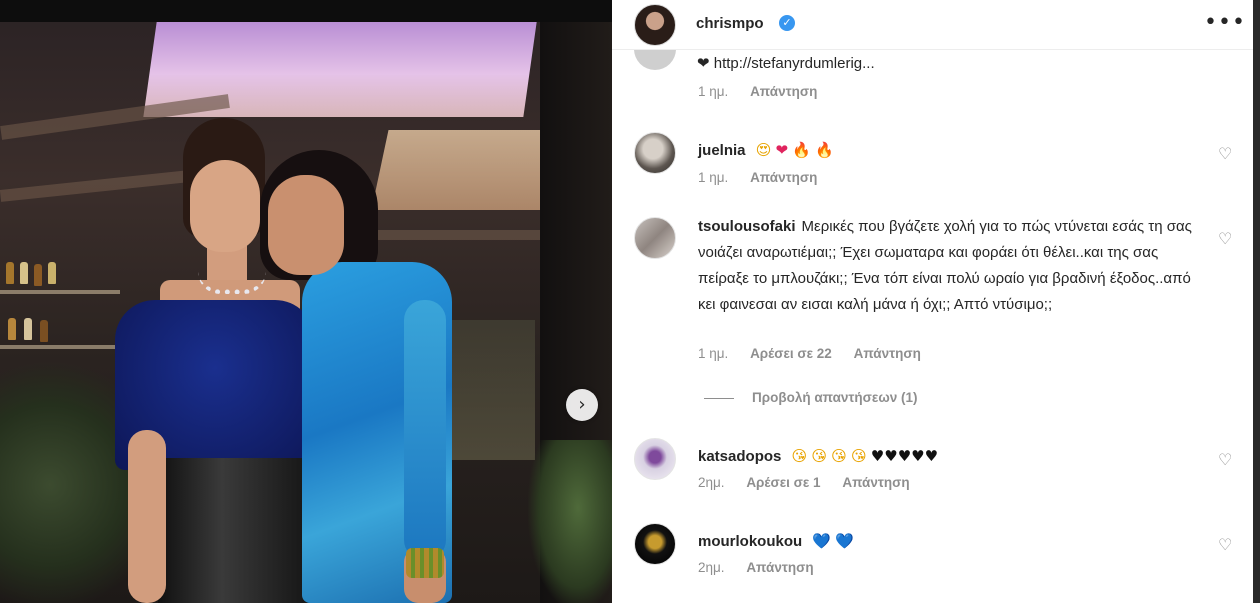 Image resolution: width=1260 pixels, height=603 pixels. I want to click on commenter-username: mourlokoukou, so click(750, 541).